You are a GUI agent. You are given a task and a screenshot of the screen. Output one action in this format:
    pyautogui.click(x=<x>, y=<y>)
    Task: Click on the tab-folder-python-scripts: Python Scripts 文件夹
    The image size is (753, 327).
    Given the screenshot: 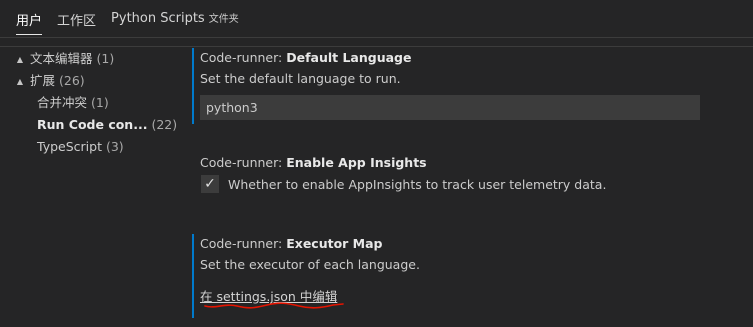 What is the action you would take?
    pyautogui.click(x=175, y=20)
    